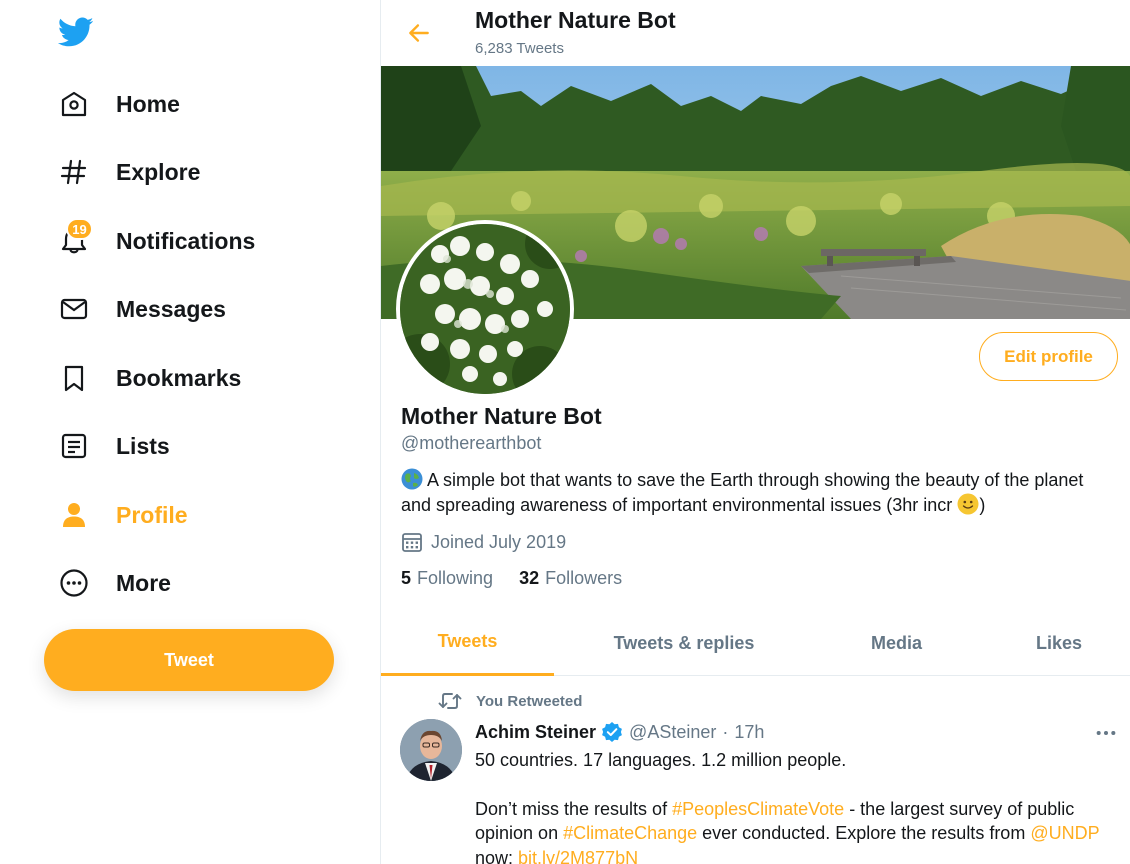  I want to click on profile-joined: Joined July 2019, so click(483, 542).